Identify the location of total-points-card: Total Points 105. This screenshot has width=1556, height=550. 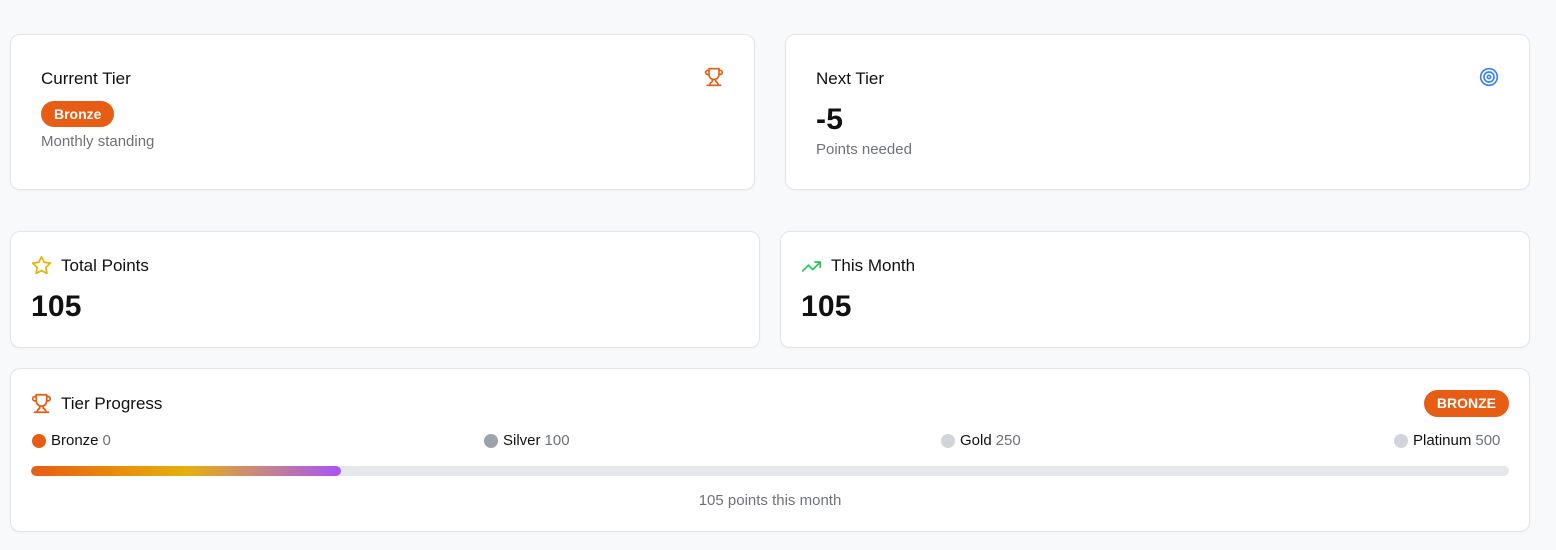
(385, 289).